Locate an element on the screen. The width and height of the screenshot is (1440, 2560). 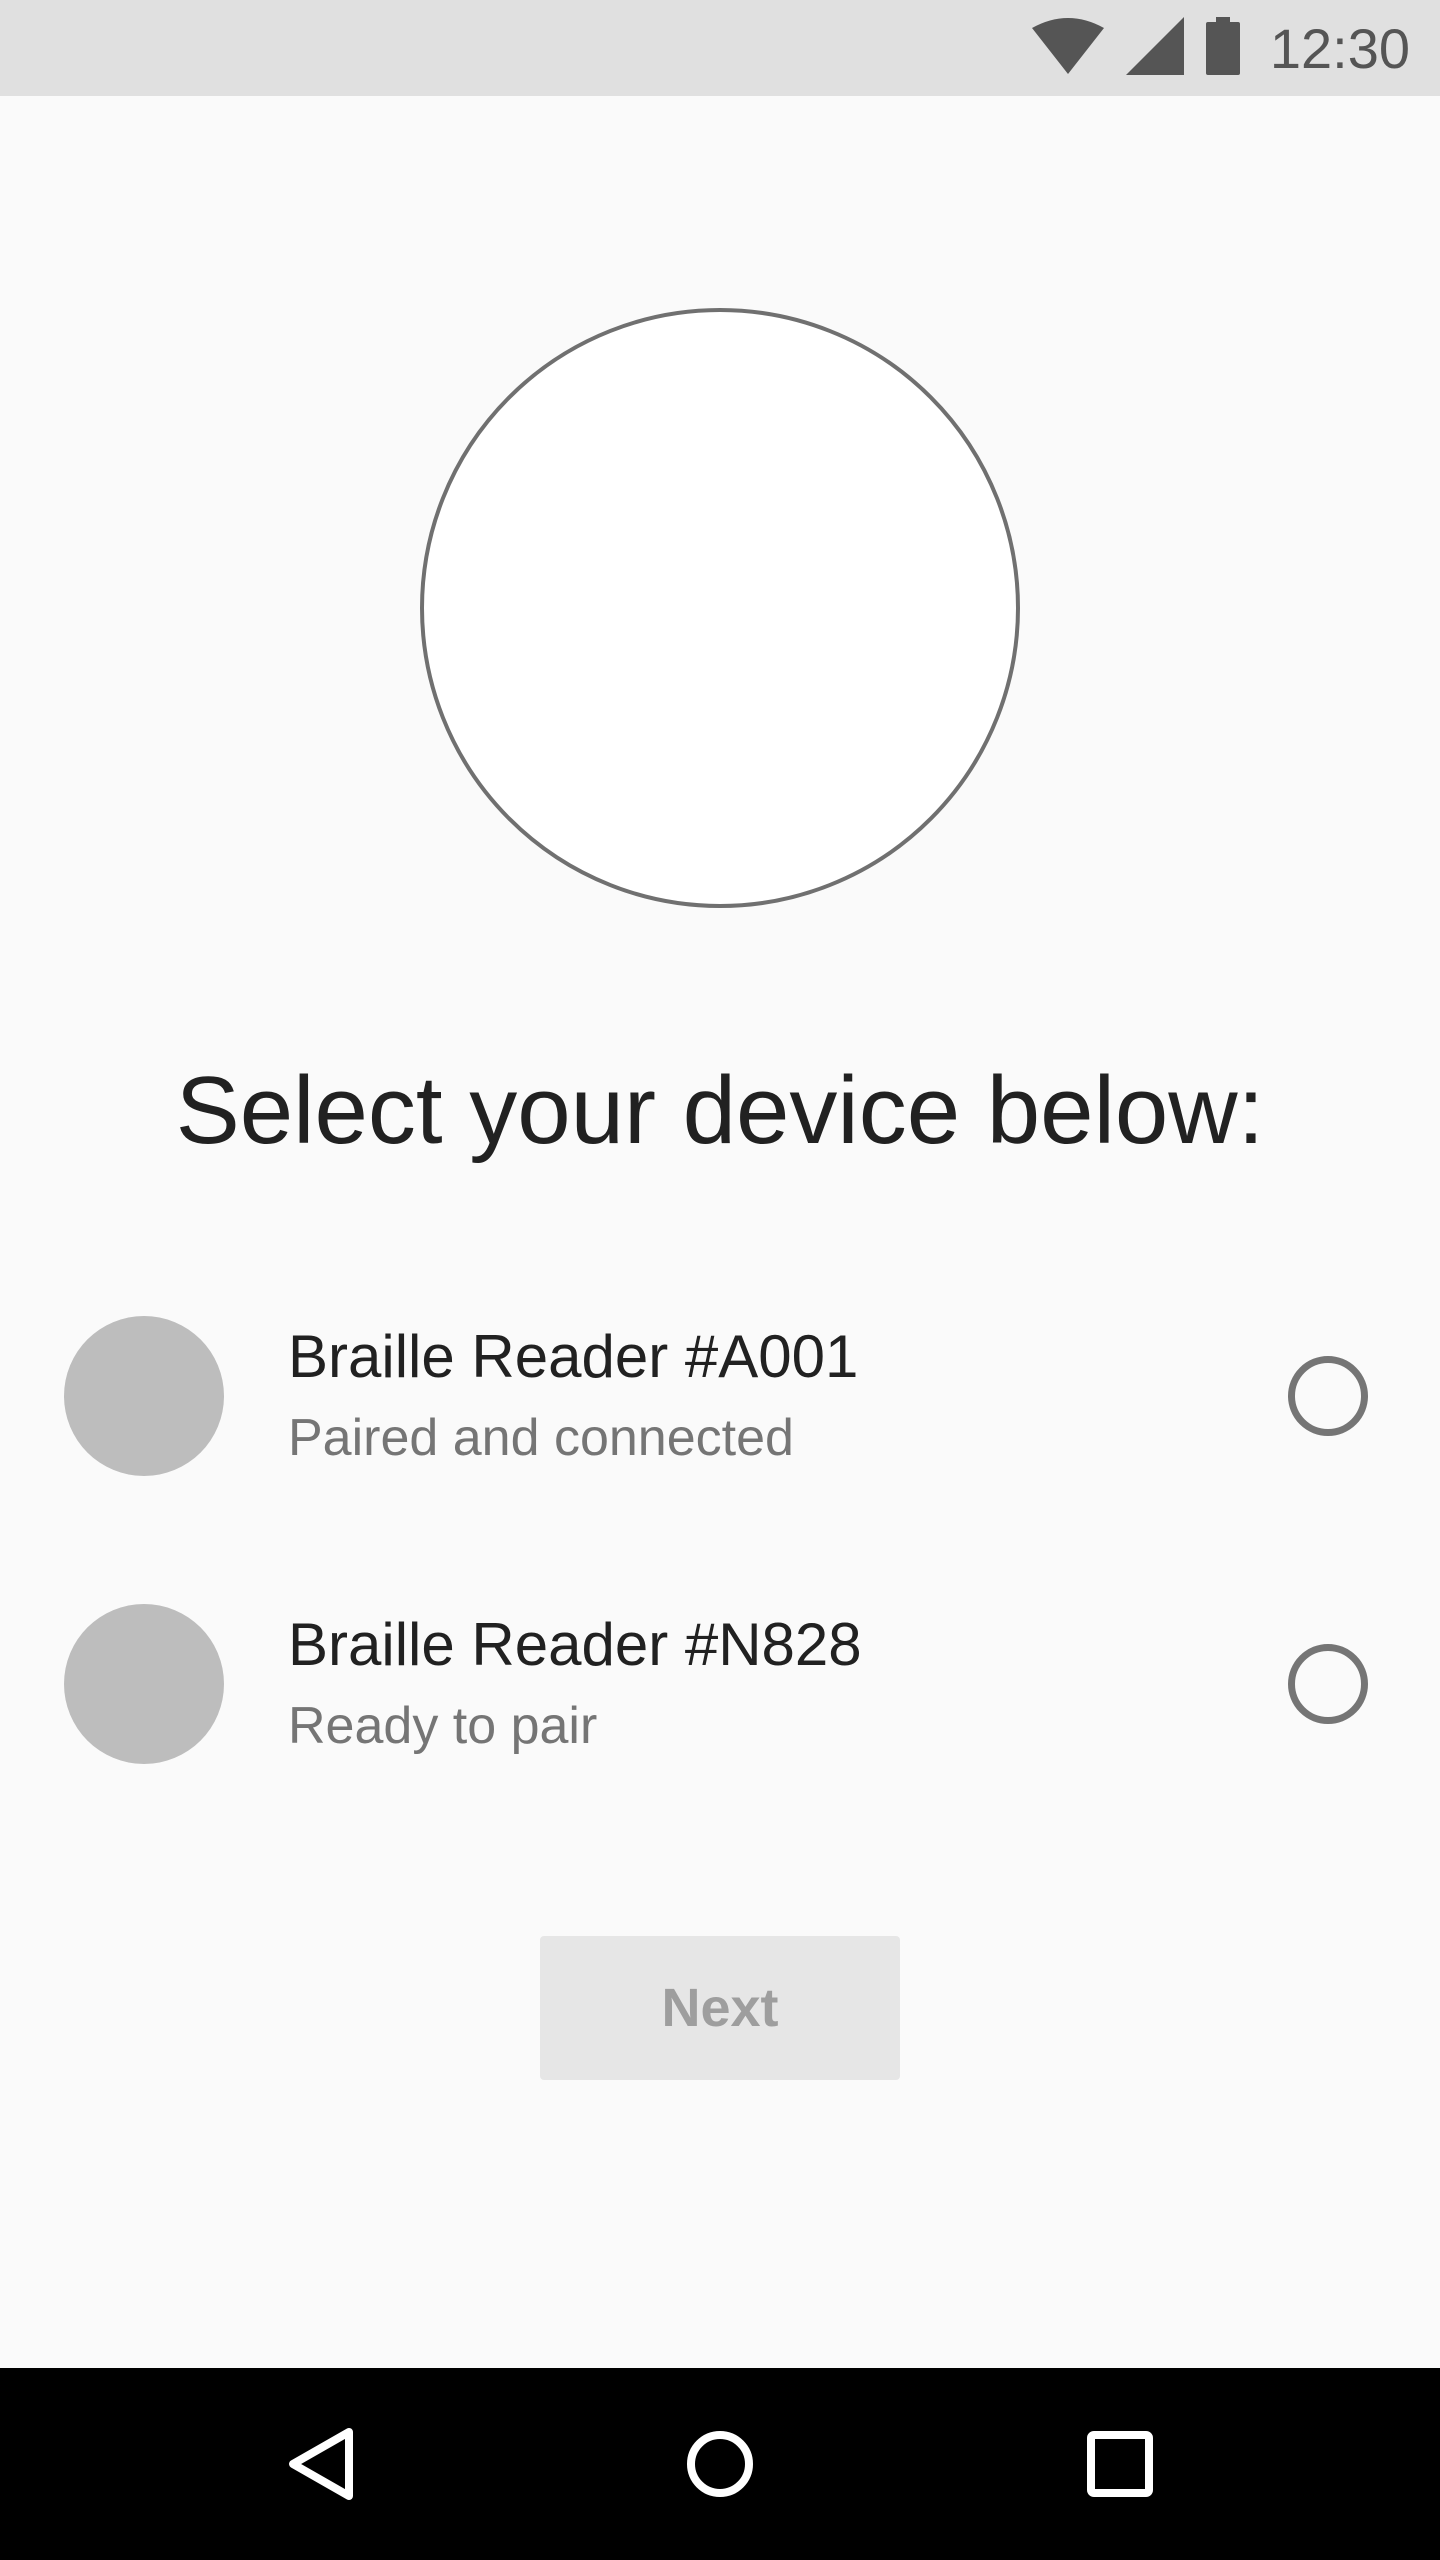
back-icon is located at coordinates (320, 2464).